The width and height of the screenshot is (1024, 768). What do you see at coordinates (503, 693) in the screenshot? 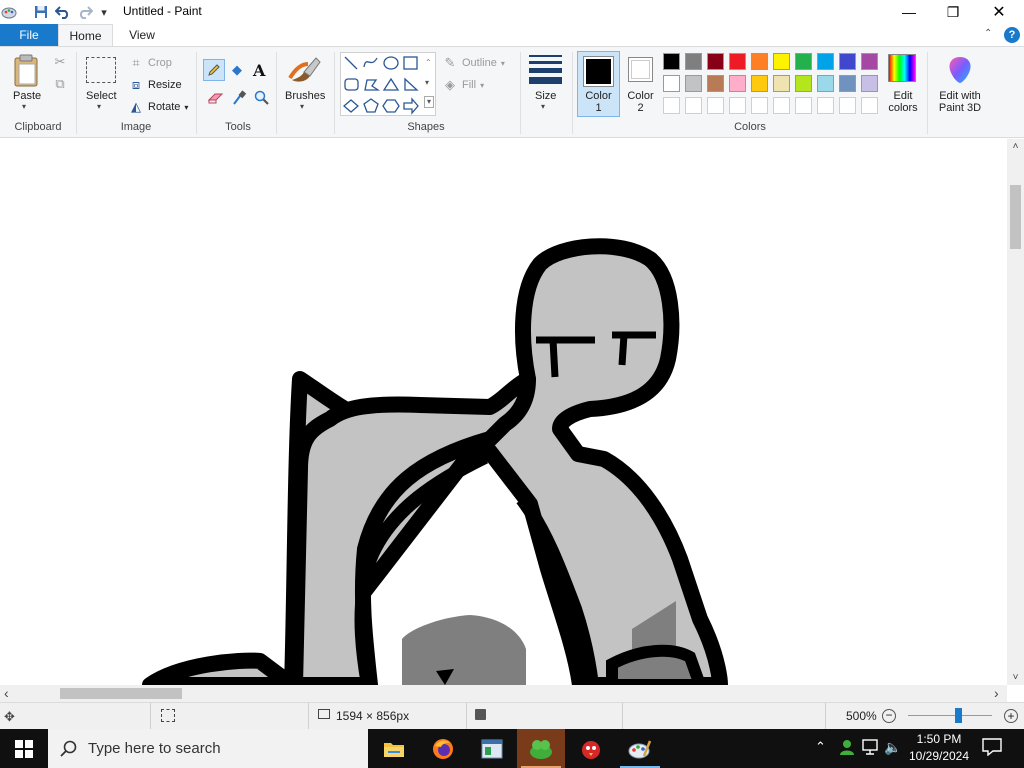
I see `horizontal-scrollbar: ‹ ›` at bounding box center [503, 693].